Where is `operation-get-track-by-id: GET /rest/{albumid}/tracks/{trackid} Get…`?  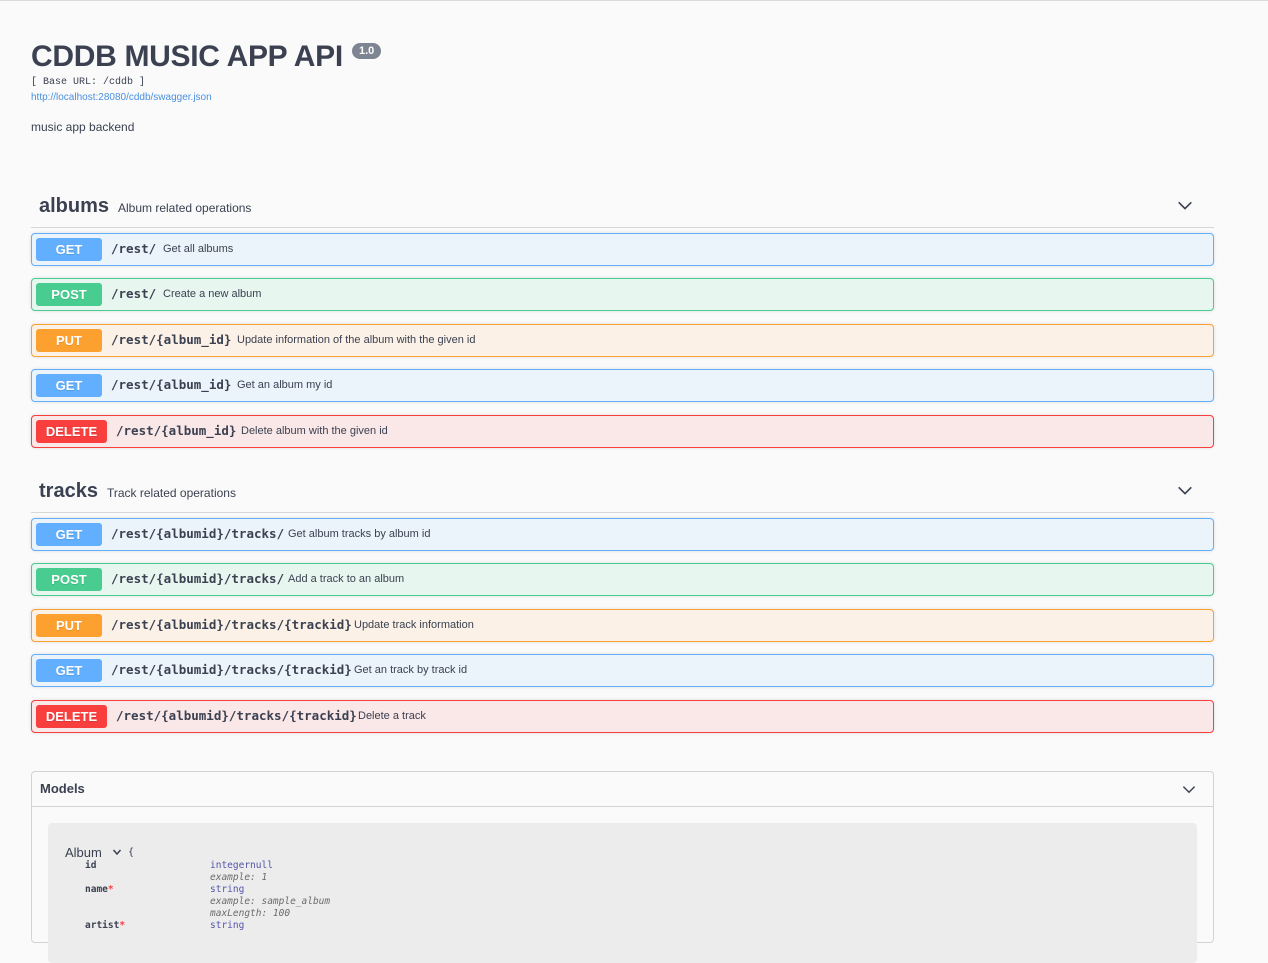
operation-get-track-by-id: GET /rest/{albumid}/tracks/{trackid} Get… is located at coordinates (622, 670).